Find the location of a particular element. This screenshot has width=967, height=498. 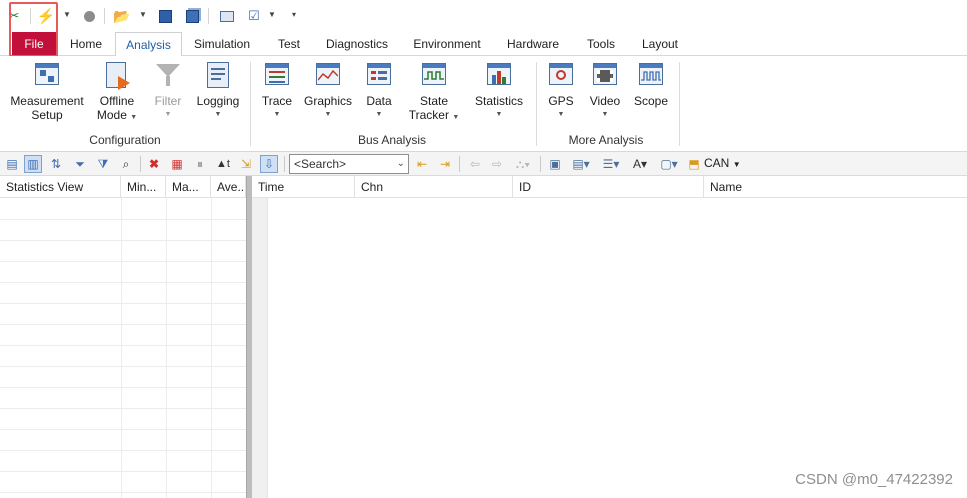

logging-button: Logging ▼ is located at coordinates (218, 95).